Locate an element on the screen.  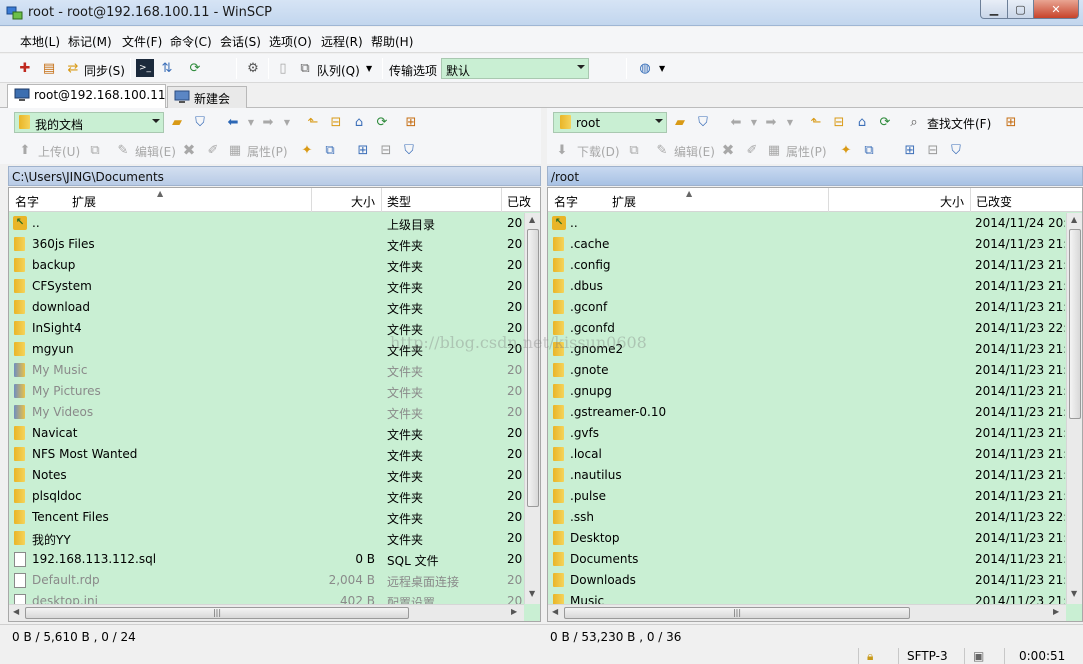
right-hscroll: ◀ ||| ▶ is located at coordinates (807, 612).